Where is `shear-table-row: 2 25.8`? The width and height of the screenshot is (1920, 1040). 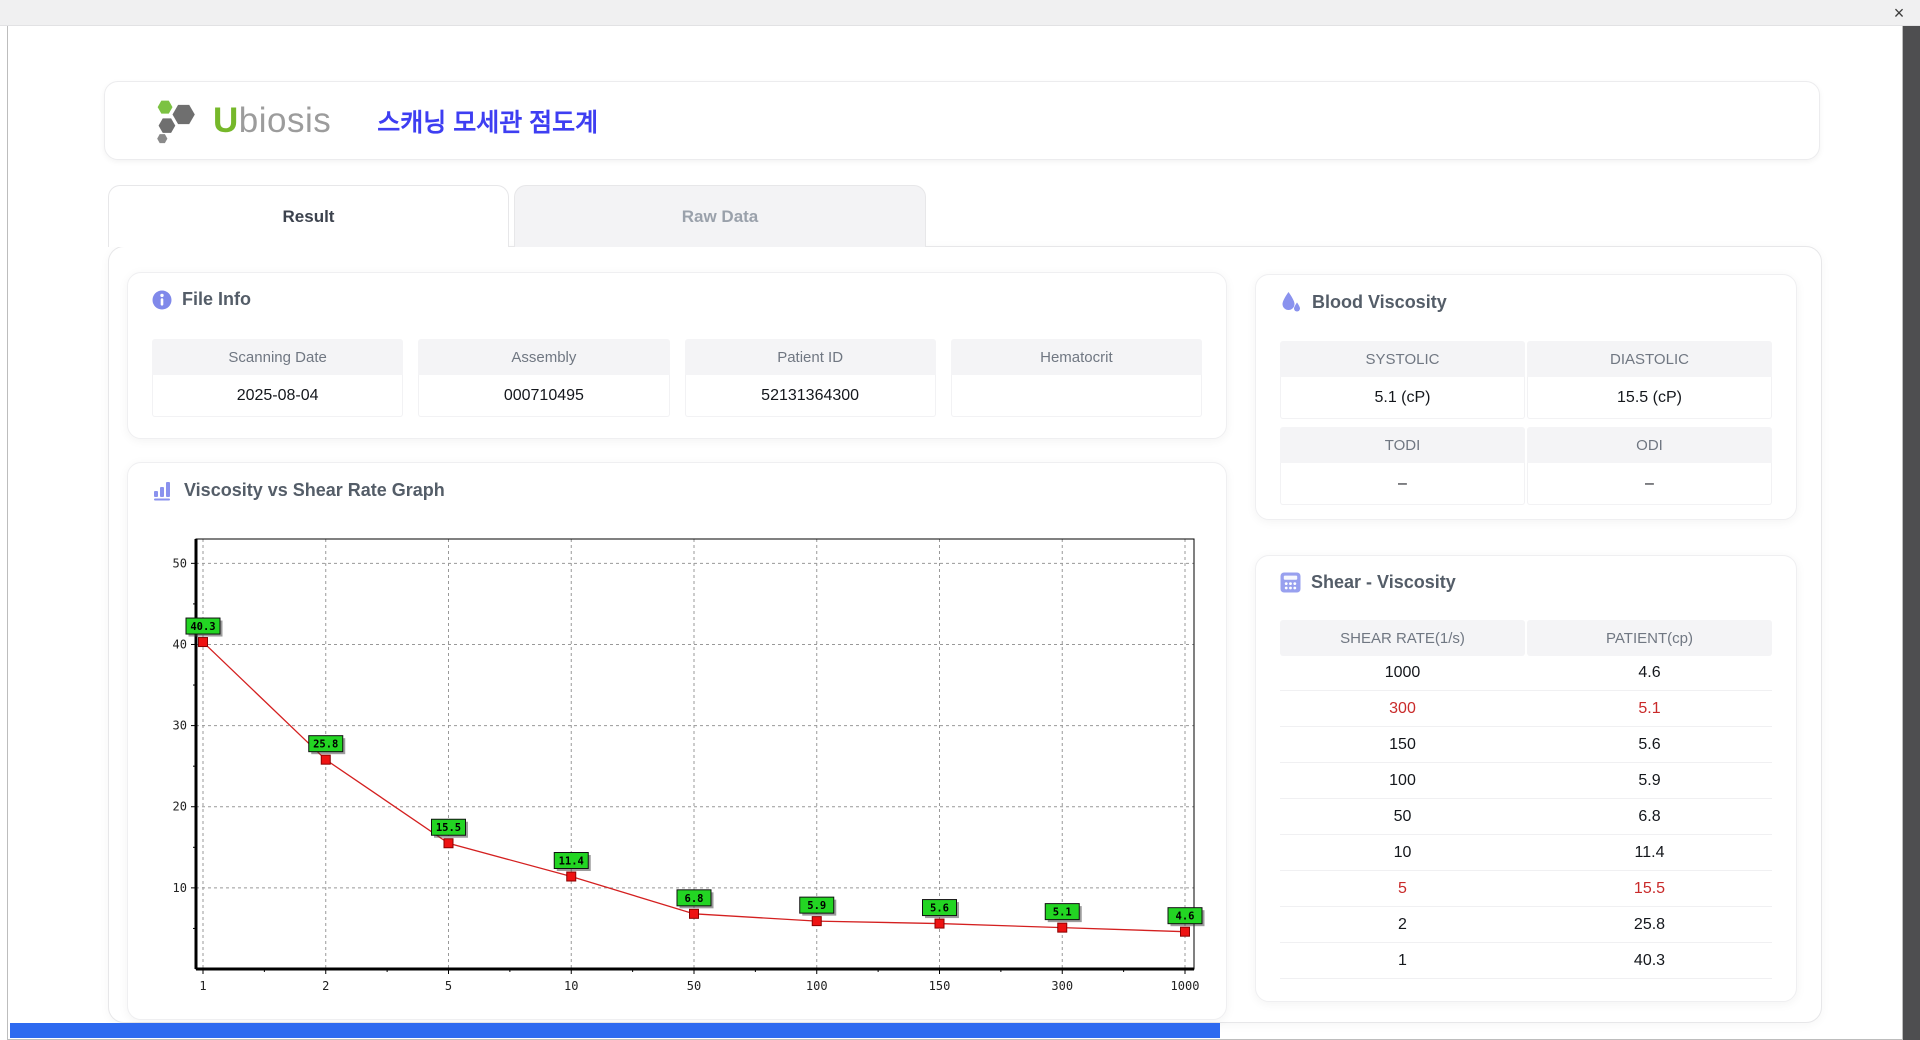 shear-table-row: 2 25.8 is located at coordinates (1526, 925).